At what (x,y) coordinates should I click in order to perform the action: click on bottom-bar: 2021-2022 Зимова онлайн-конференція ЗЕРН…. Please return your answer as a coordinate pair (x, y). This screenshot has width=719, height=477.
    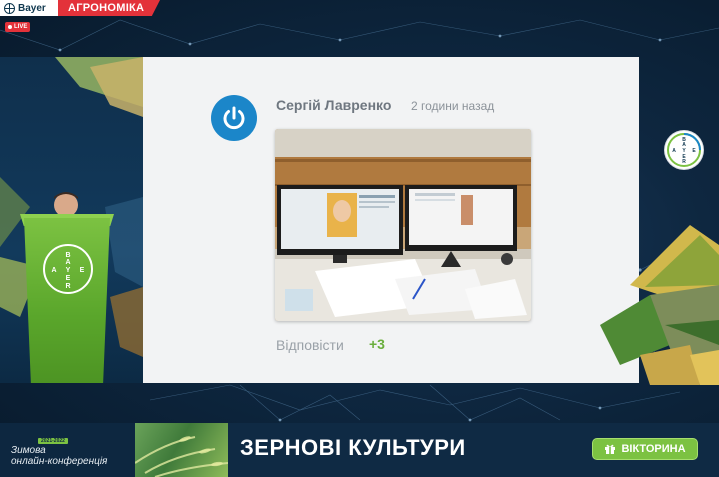
    Looking at the image, I should click on (359, 450).